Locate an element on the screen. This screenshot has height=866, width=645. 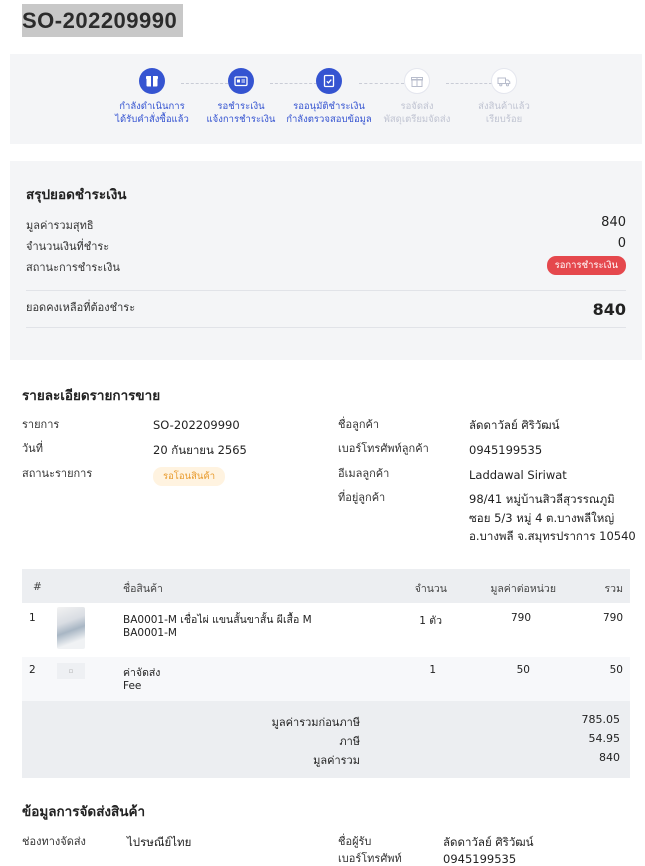
shipping-channel-label: ช่องทางจัดส่ง is located at coordinates (54, 841).